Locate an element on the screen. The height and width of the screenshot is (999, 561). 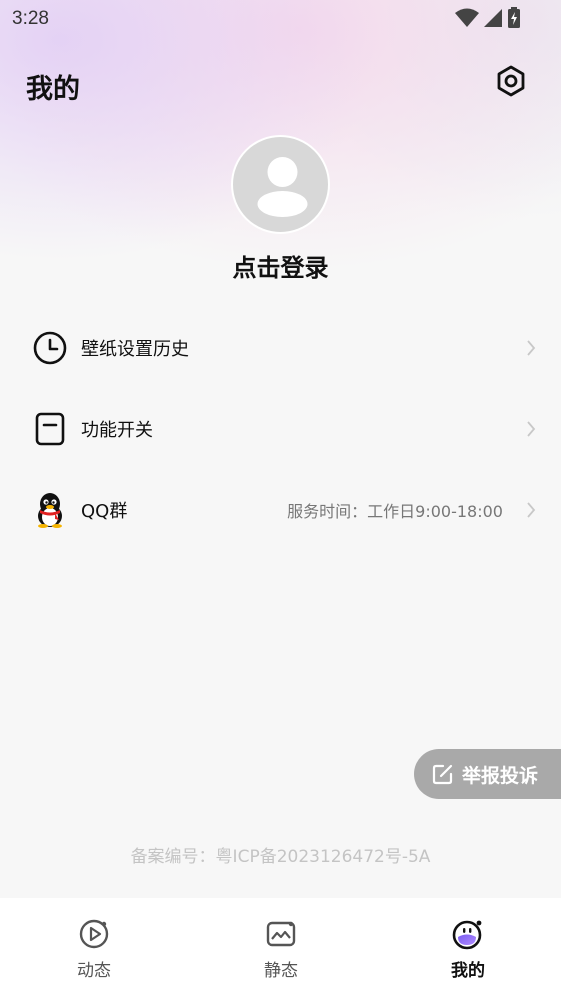
tab-label: 静态 is located at coordinates (281, 971).